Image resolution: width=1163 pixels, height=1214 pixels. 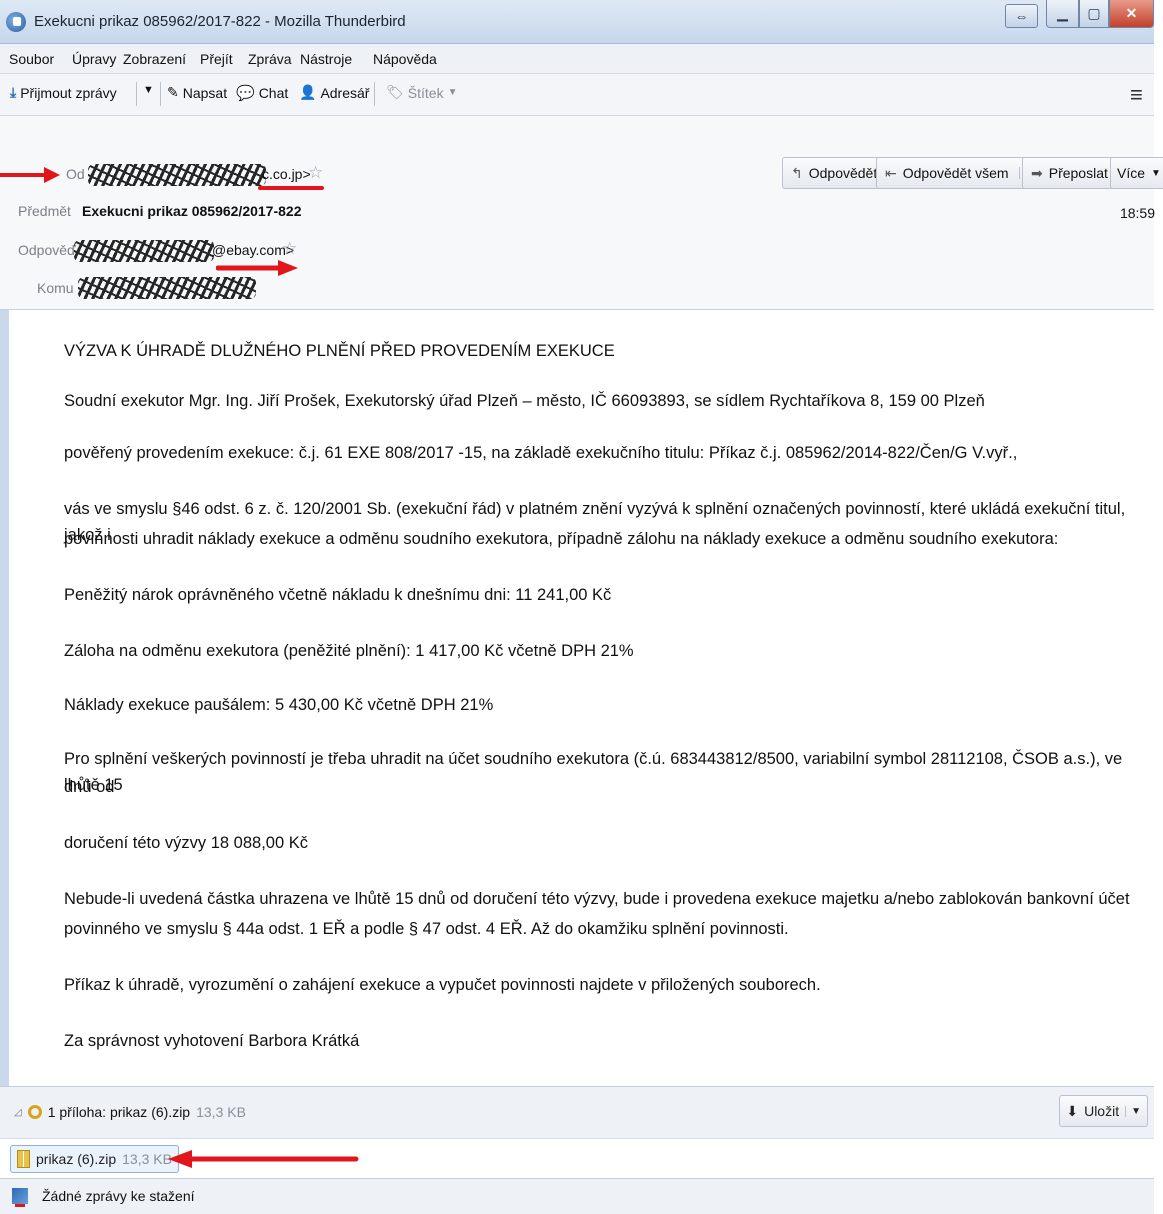 I want to click on annotation-underline-from, so click(x=291, y=188).